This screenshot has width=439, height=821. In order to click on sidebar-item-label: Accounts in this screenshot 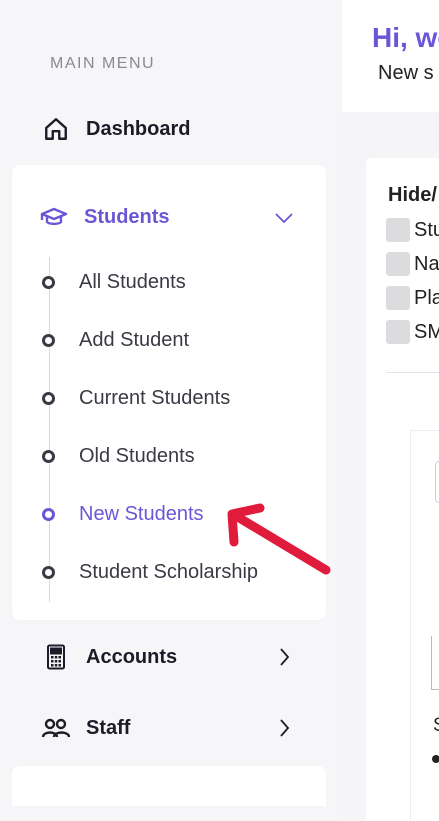, I will do `click(132, 656)`.